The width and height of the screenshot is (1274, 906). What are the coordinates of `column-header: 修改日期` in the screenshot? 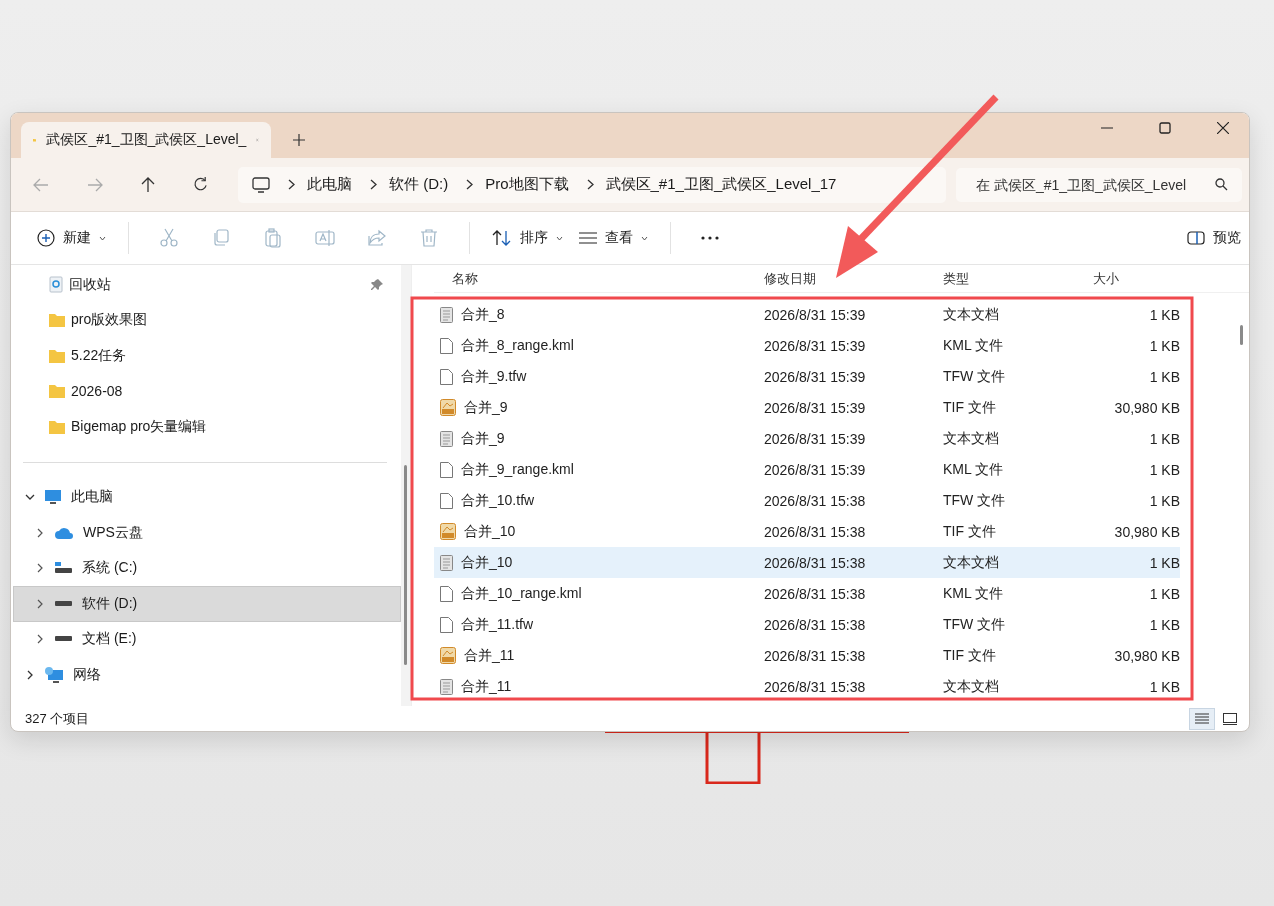 It's located at (853, 278).